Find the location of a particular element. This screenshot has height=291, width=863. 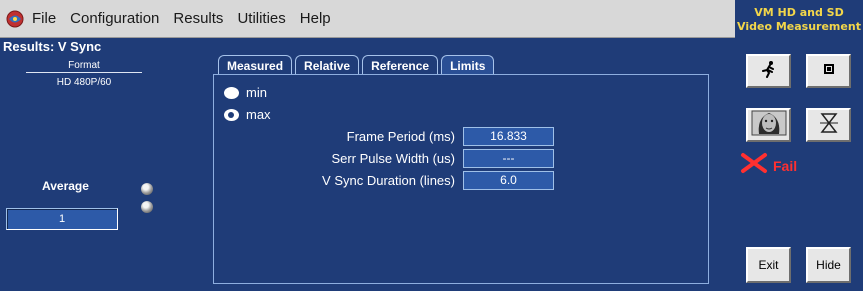

min-radio is located at coordinates (231, 92).